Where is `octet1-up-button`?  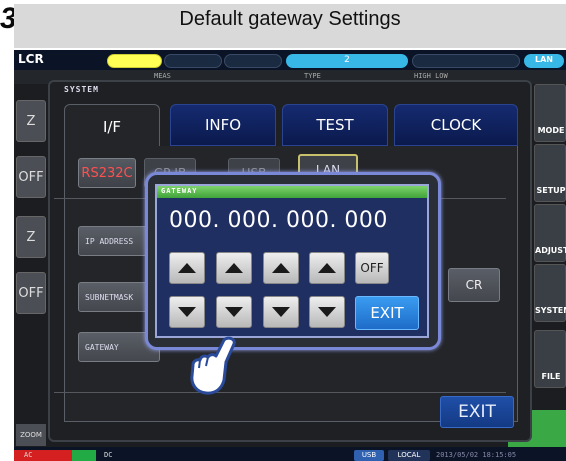 octet1-up-button is located at coordinates (187, 268).